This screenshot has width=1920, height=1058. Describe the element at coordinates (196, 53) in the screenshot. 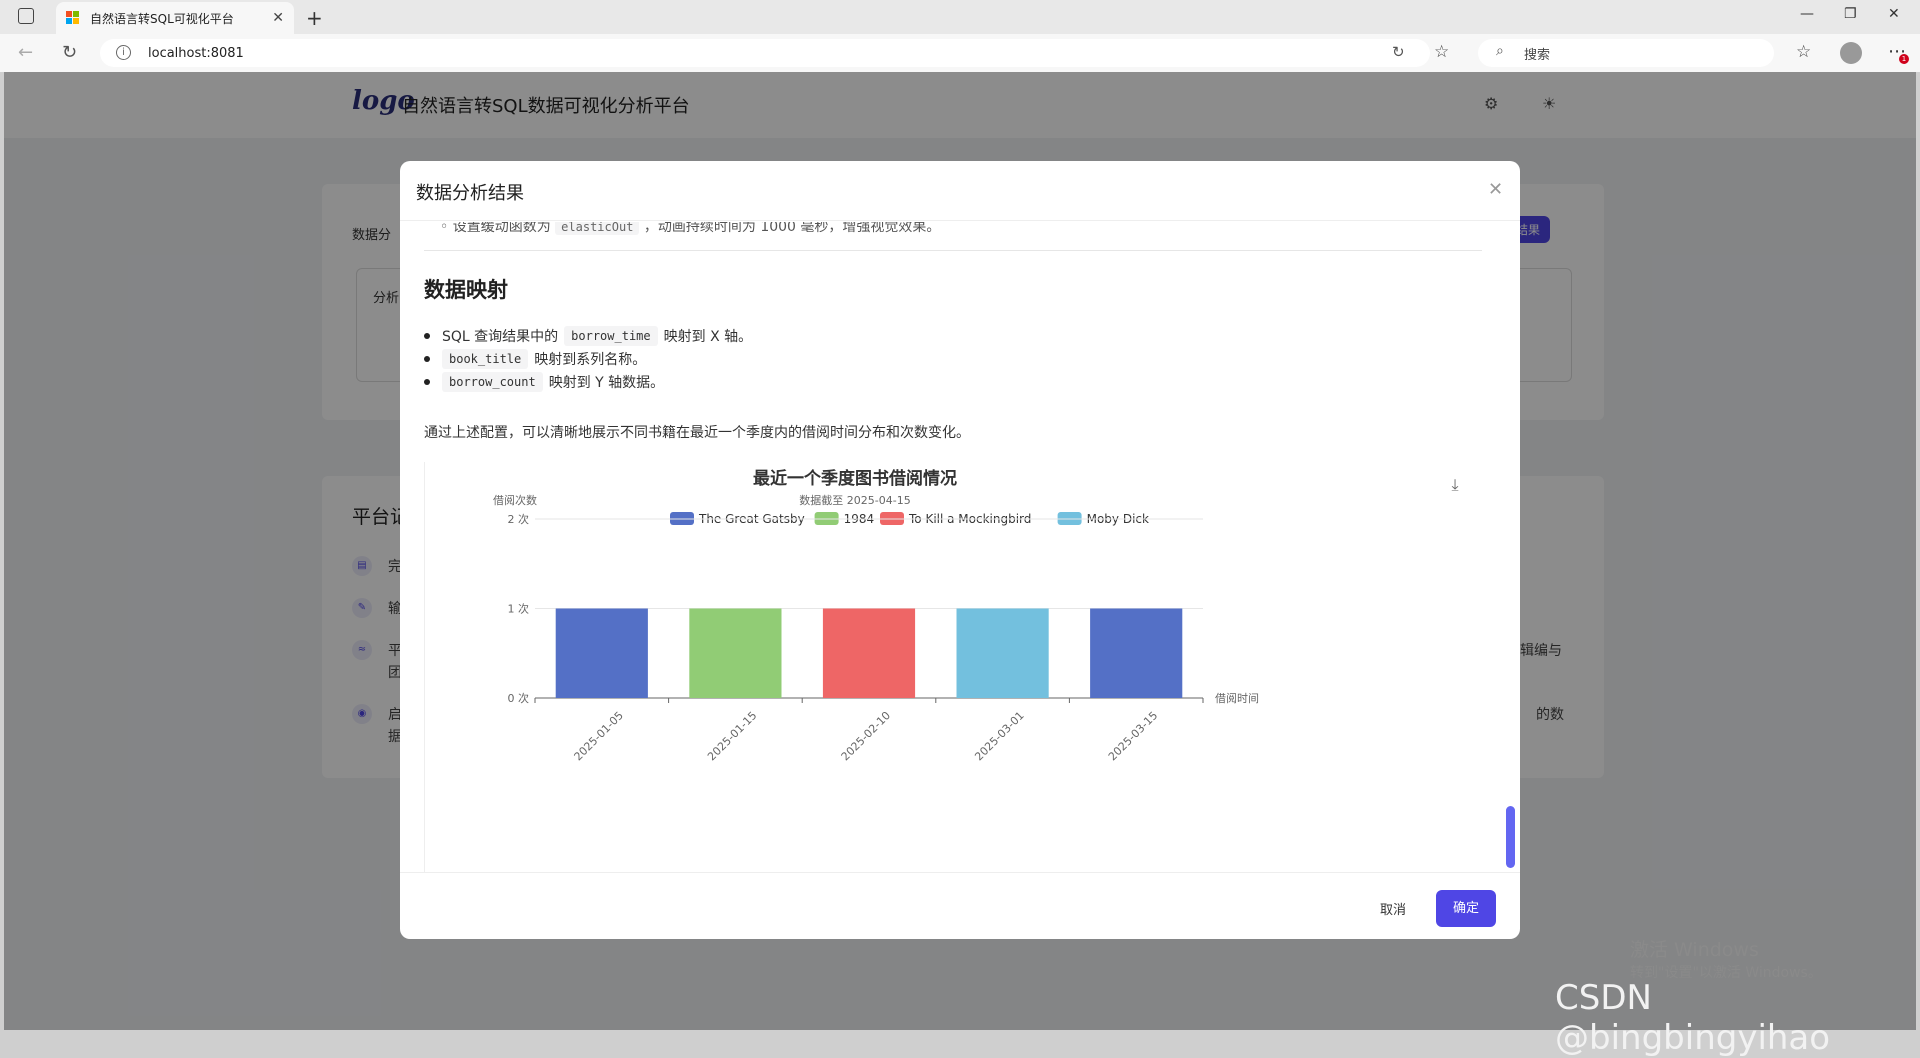

I see `url-text: localhost:8081` at that location.